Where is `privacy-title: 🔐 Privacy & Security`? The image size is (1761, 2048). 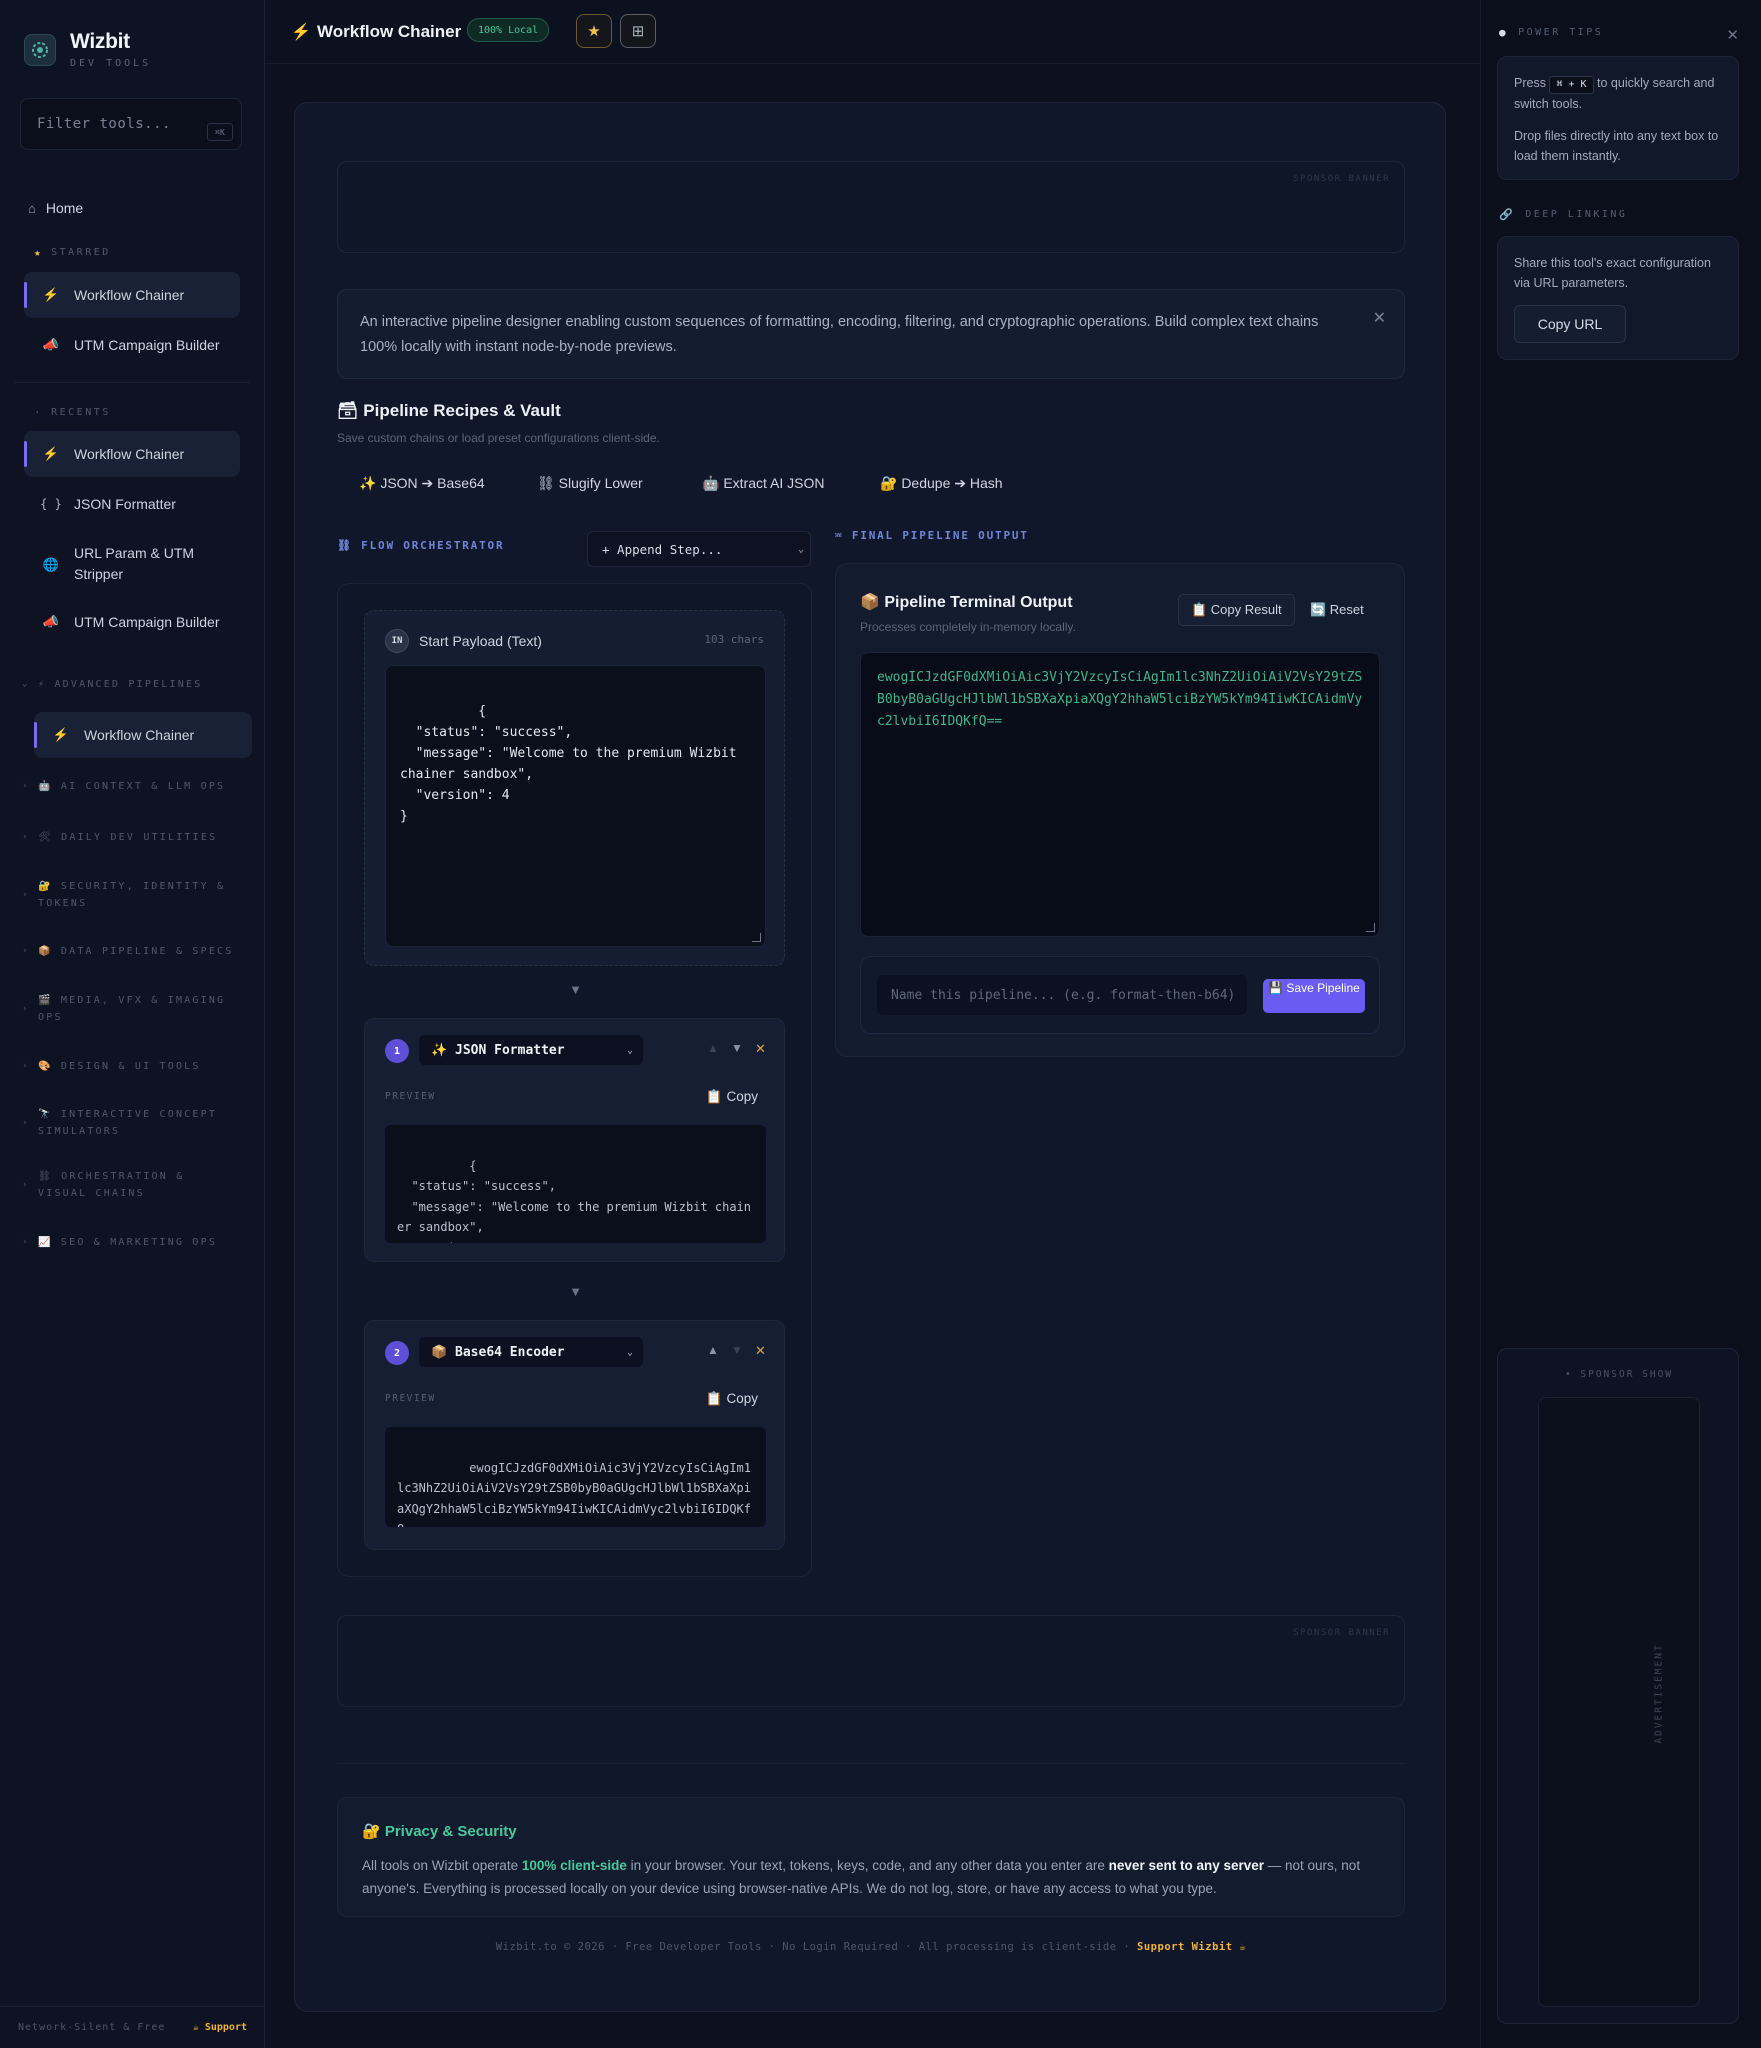 privacy-title: 🔐 Privacy & Security is located at coordinates (439, 1831).